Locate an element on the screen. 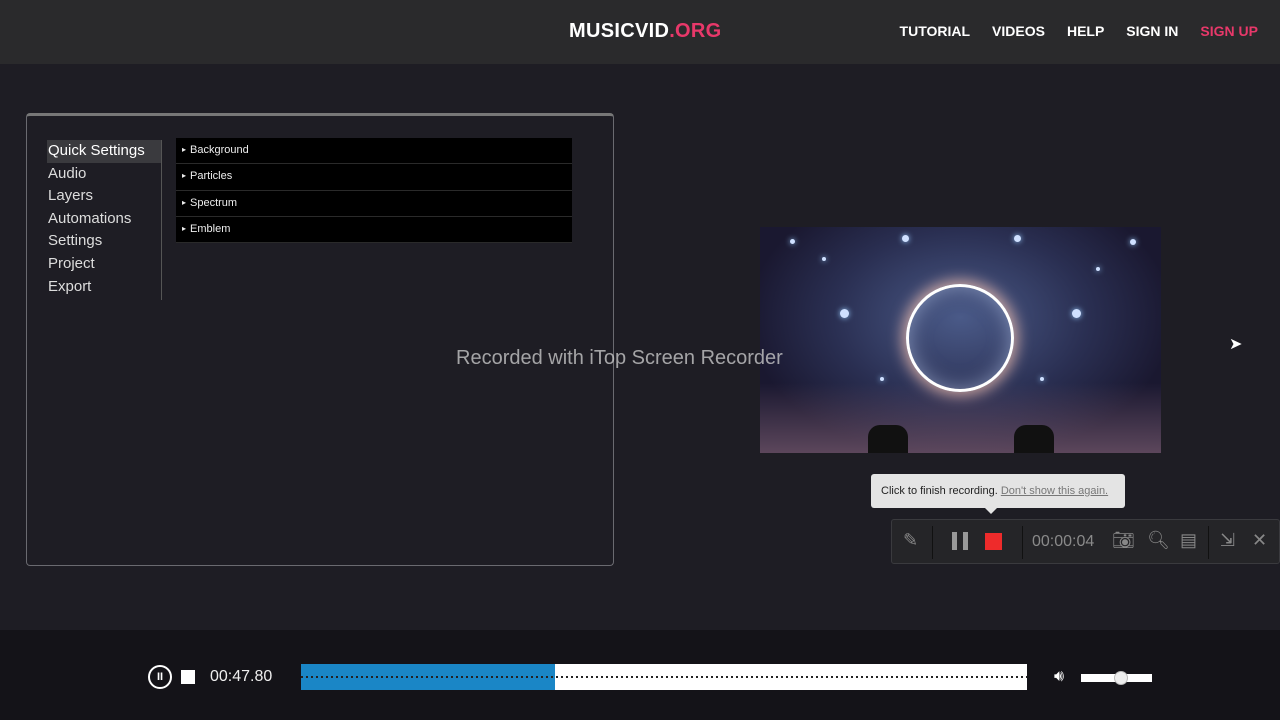 The width and height of the screenshot is (1280, 720). pen-icon: ✎ is located at coordinates (910, 540).